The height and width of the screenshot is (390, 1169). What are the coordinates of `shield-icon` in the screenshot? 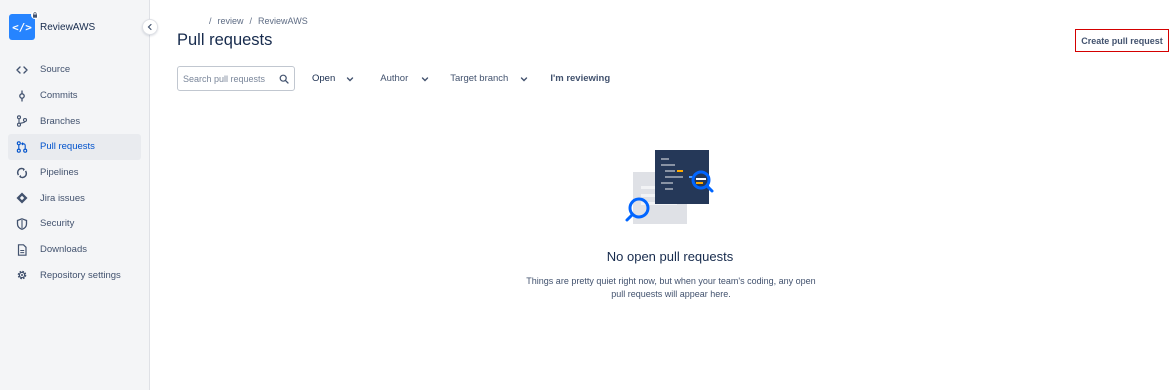 It's located at (22, 224).